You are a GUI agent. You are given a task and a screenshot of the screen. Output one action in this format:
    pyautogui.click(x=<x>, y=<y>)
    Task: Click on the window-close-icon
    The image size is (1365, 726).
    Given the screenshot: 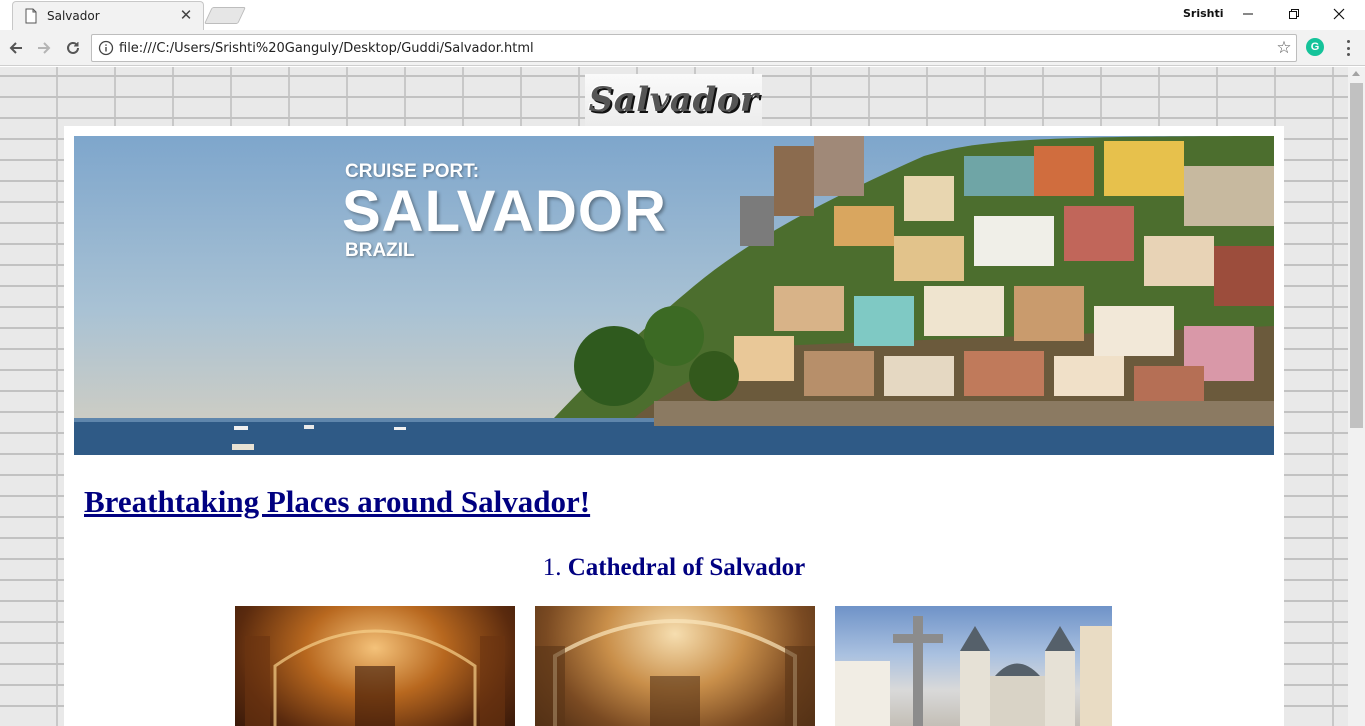 What is the action you would take?
    pyautogui.click(x=1339, y=14)
    